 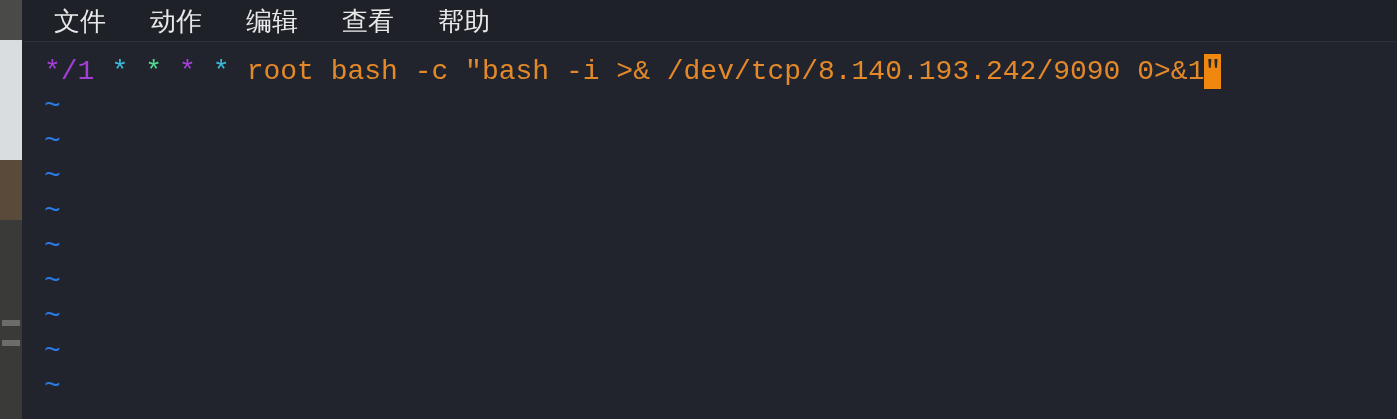 What do you see at coordinates (80, 20) in the screenshot?
I see `menu-item: 文件` at bounding box center [80, 20].